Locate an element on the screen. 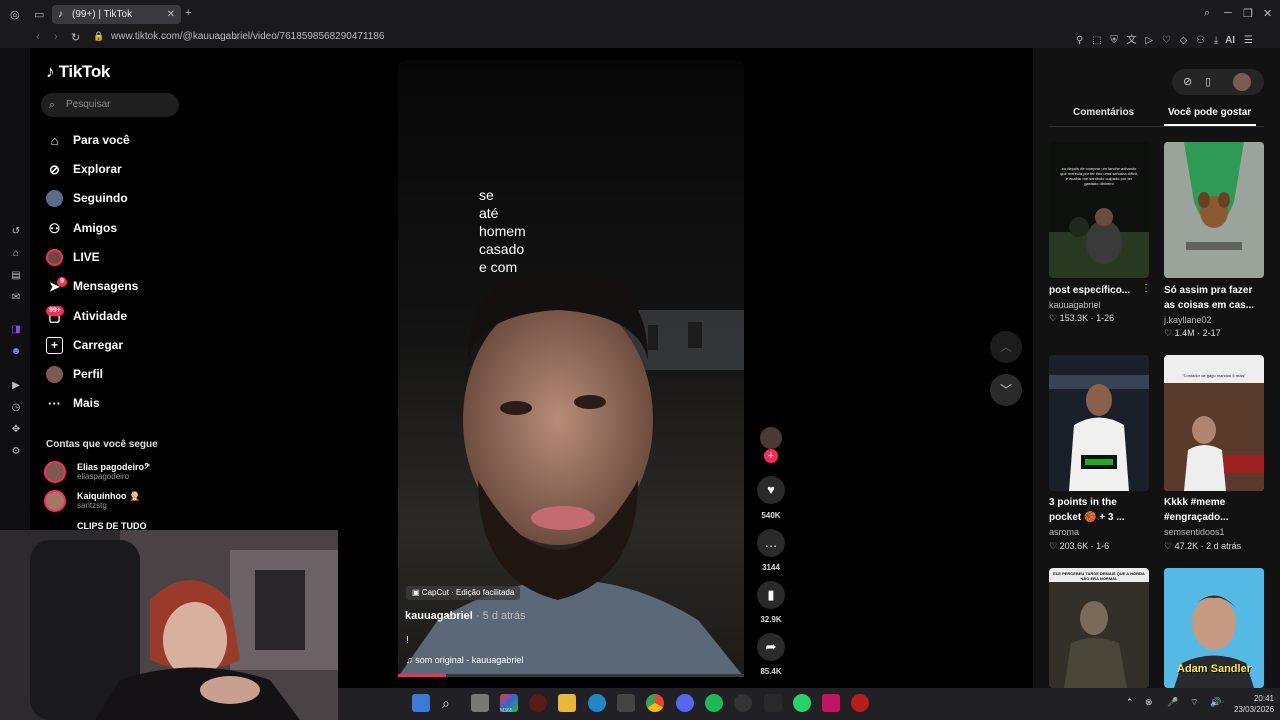 This screenshot has height=720, width=1280. recommended-handle: kauuagabriel is located at coordinates (1075, 305).